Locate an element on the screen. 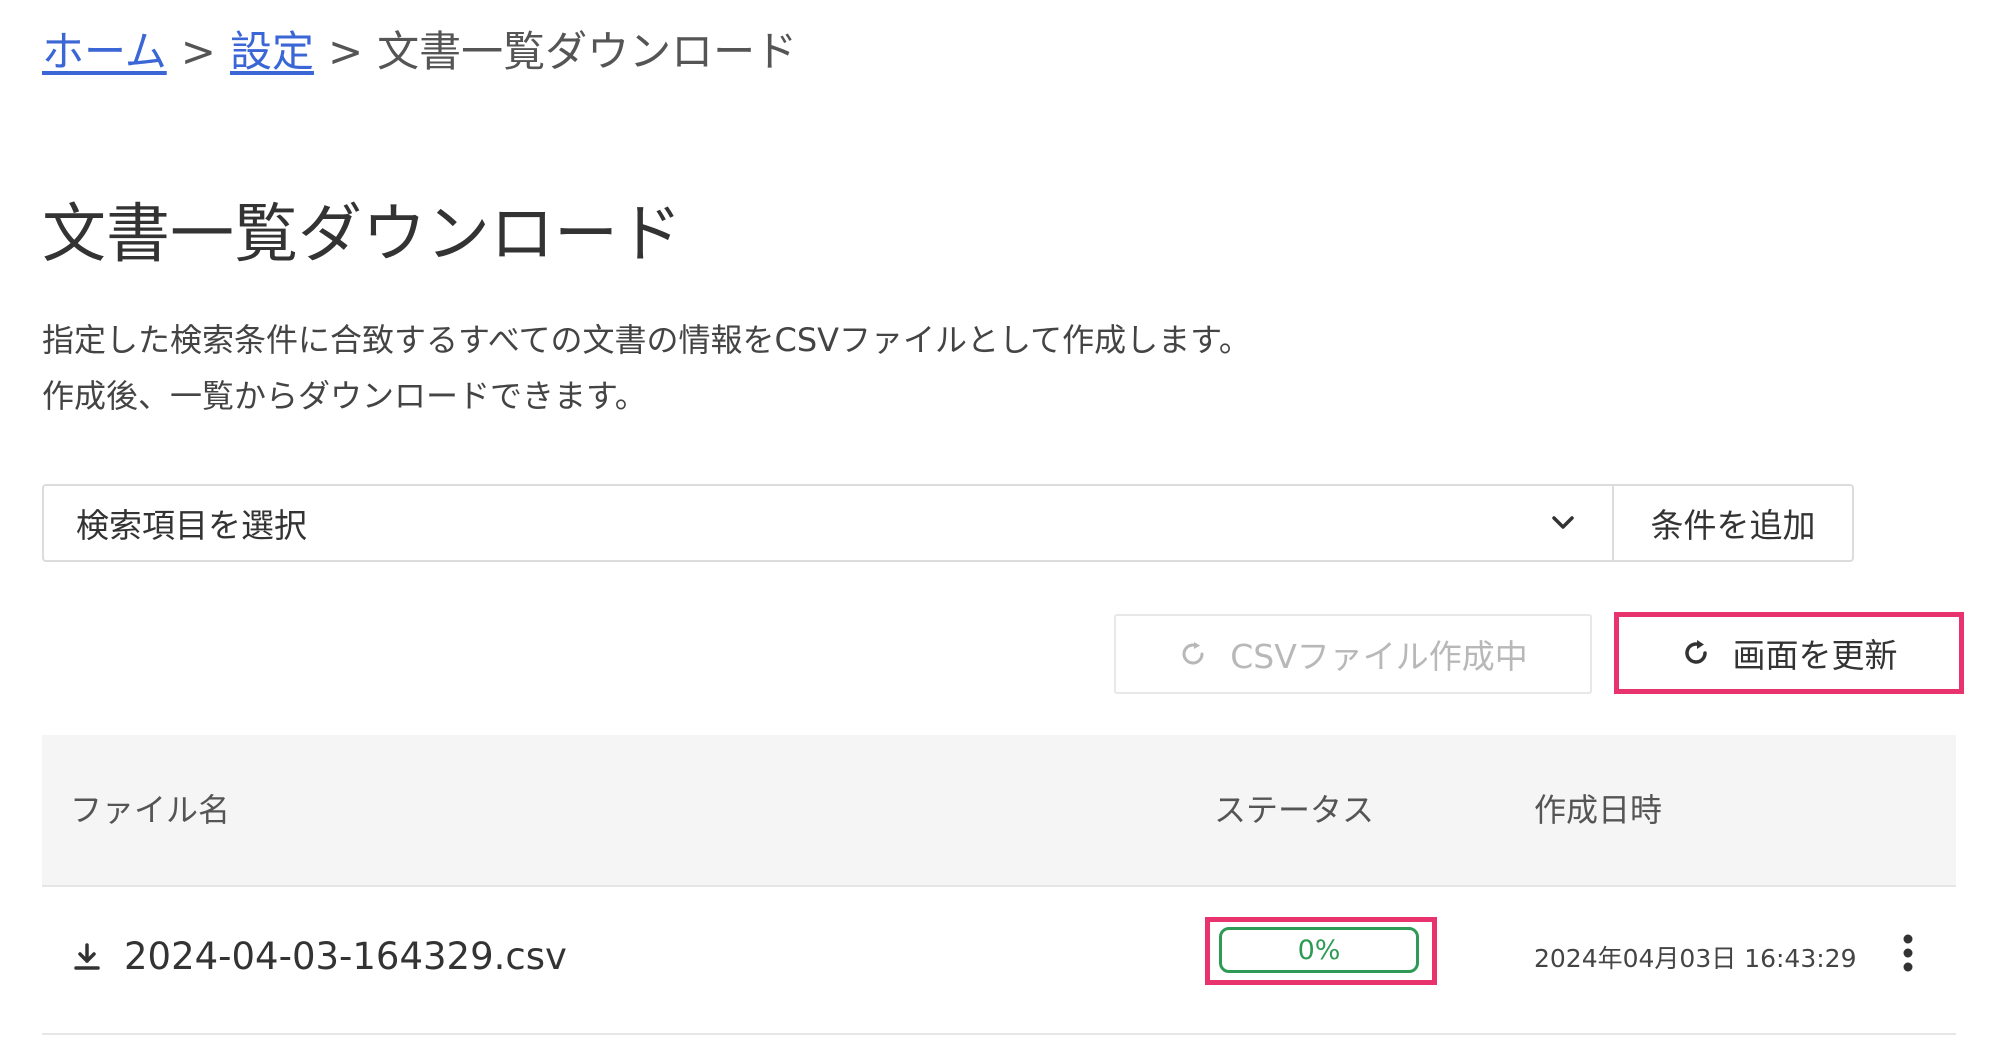  csv-creating-button: CSVファイル作成中 is located at coordinates (1353, 654).